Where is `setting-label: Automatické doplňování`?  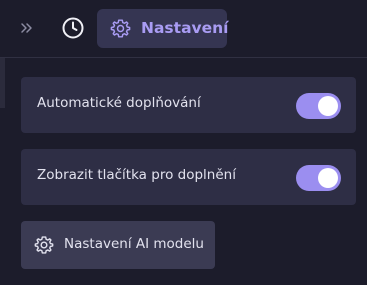
setting-label: Automatické doplňování is located at coordinates (119, 103).